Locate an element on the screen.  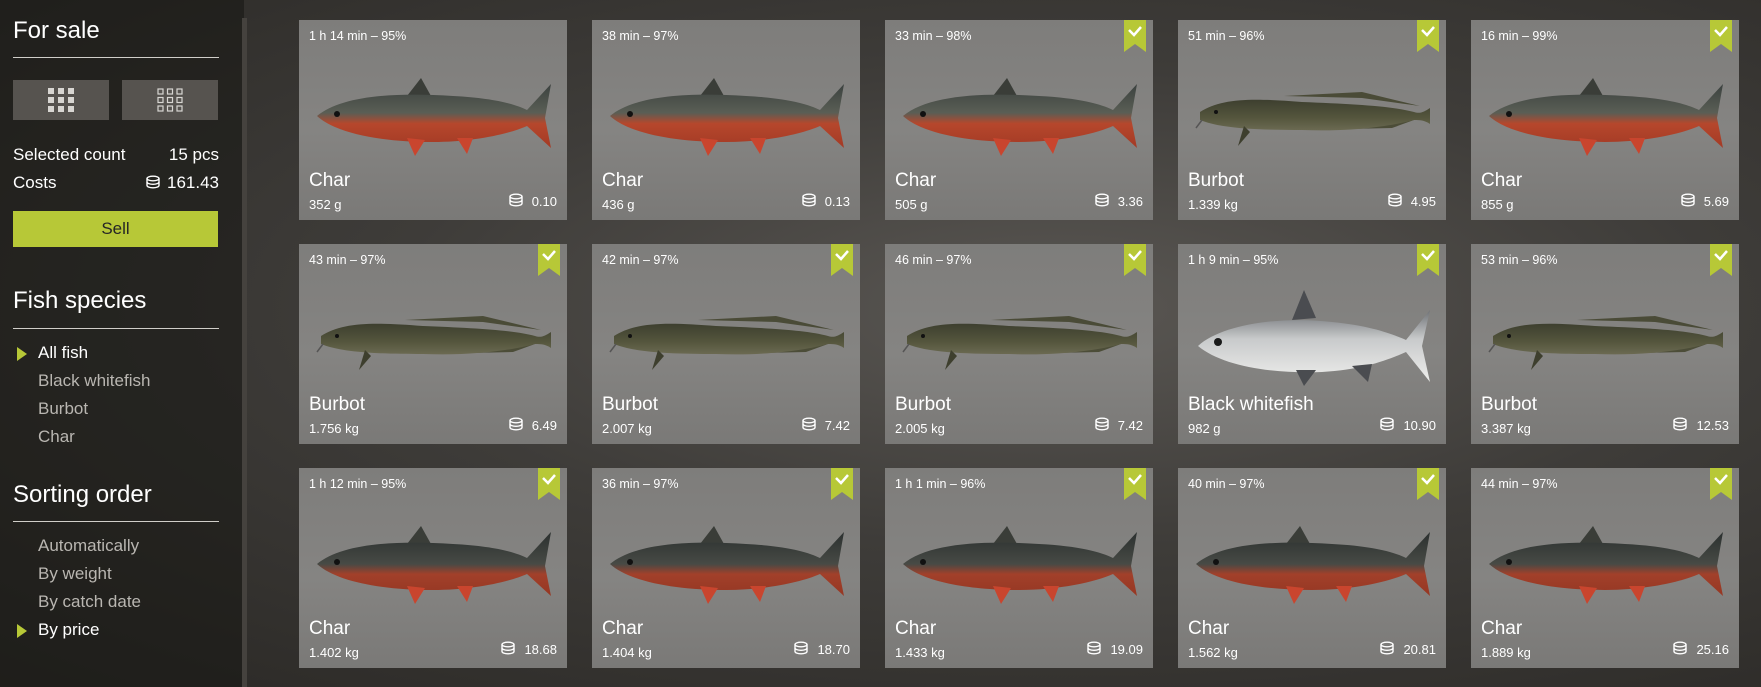
fish-price-value: 18.68 is located at coordinates (540, 649).